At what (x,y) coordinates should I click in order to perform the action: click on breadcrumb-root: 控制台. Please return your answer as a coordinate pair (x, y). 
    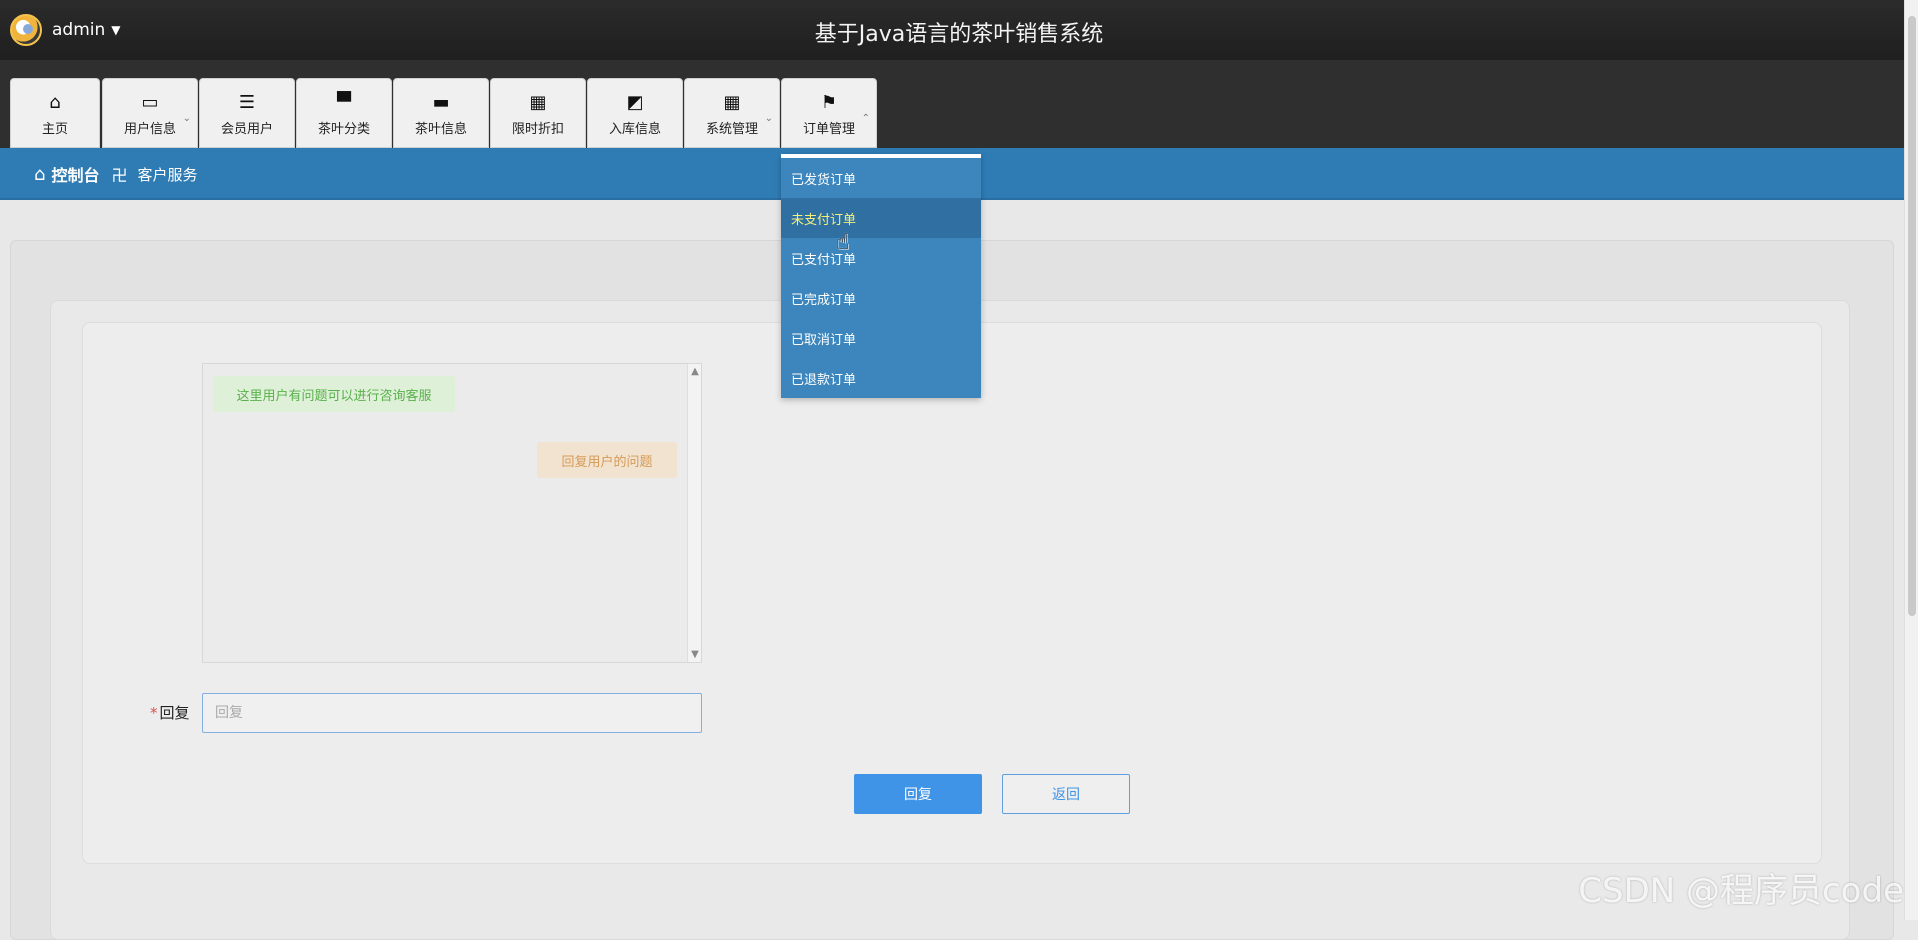
    Looking at the image, I should click on (75, 174).